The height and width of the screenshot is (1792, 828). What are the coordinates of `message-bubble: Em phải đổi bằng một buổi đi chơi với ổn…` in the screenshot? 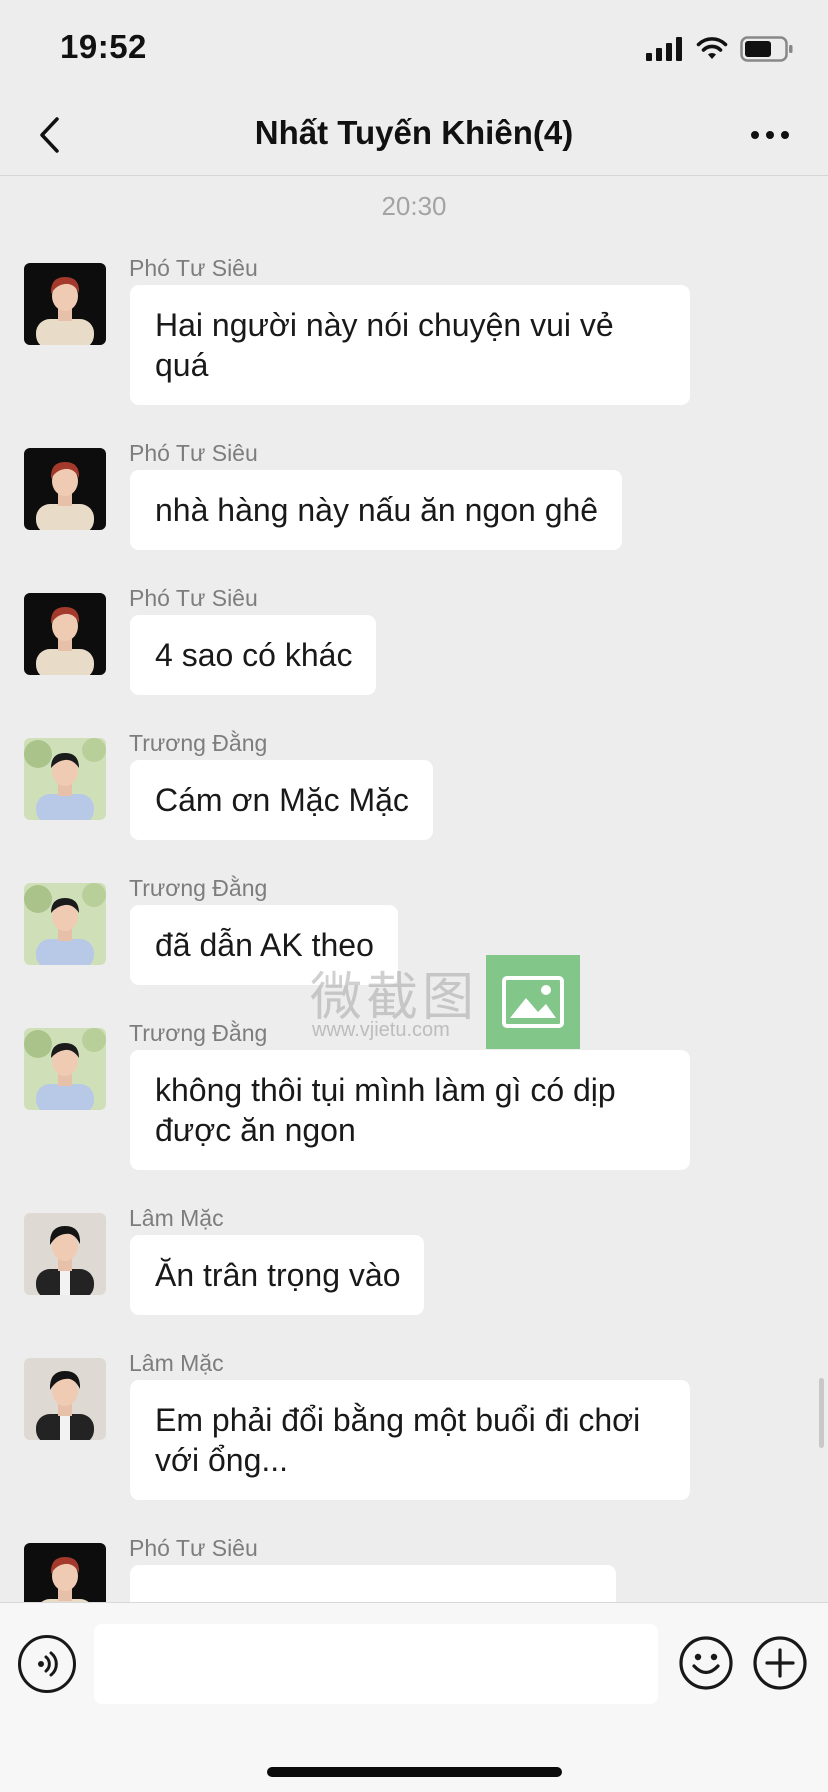 It's located at (410, 1440).